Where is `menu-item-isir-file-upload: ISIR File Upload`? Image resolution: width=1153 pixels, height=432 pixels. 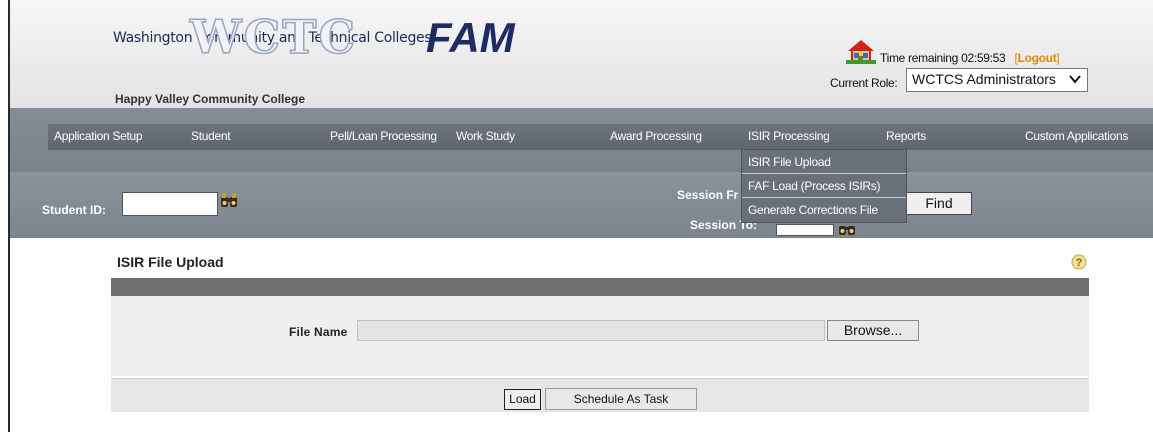 menu-item-isir-file-upload: ISIR File Upload is located at coordinates (824, 162).